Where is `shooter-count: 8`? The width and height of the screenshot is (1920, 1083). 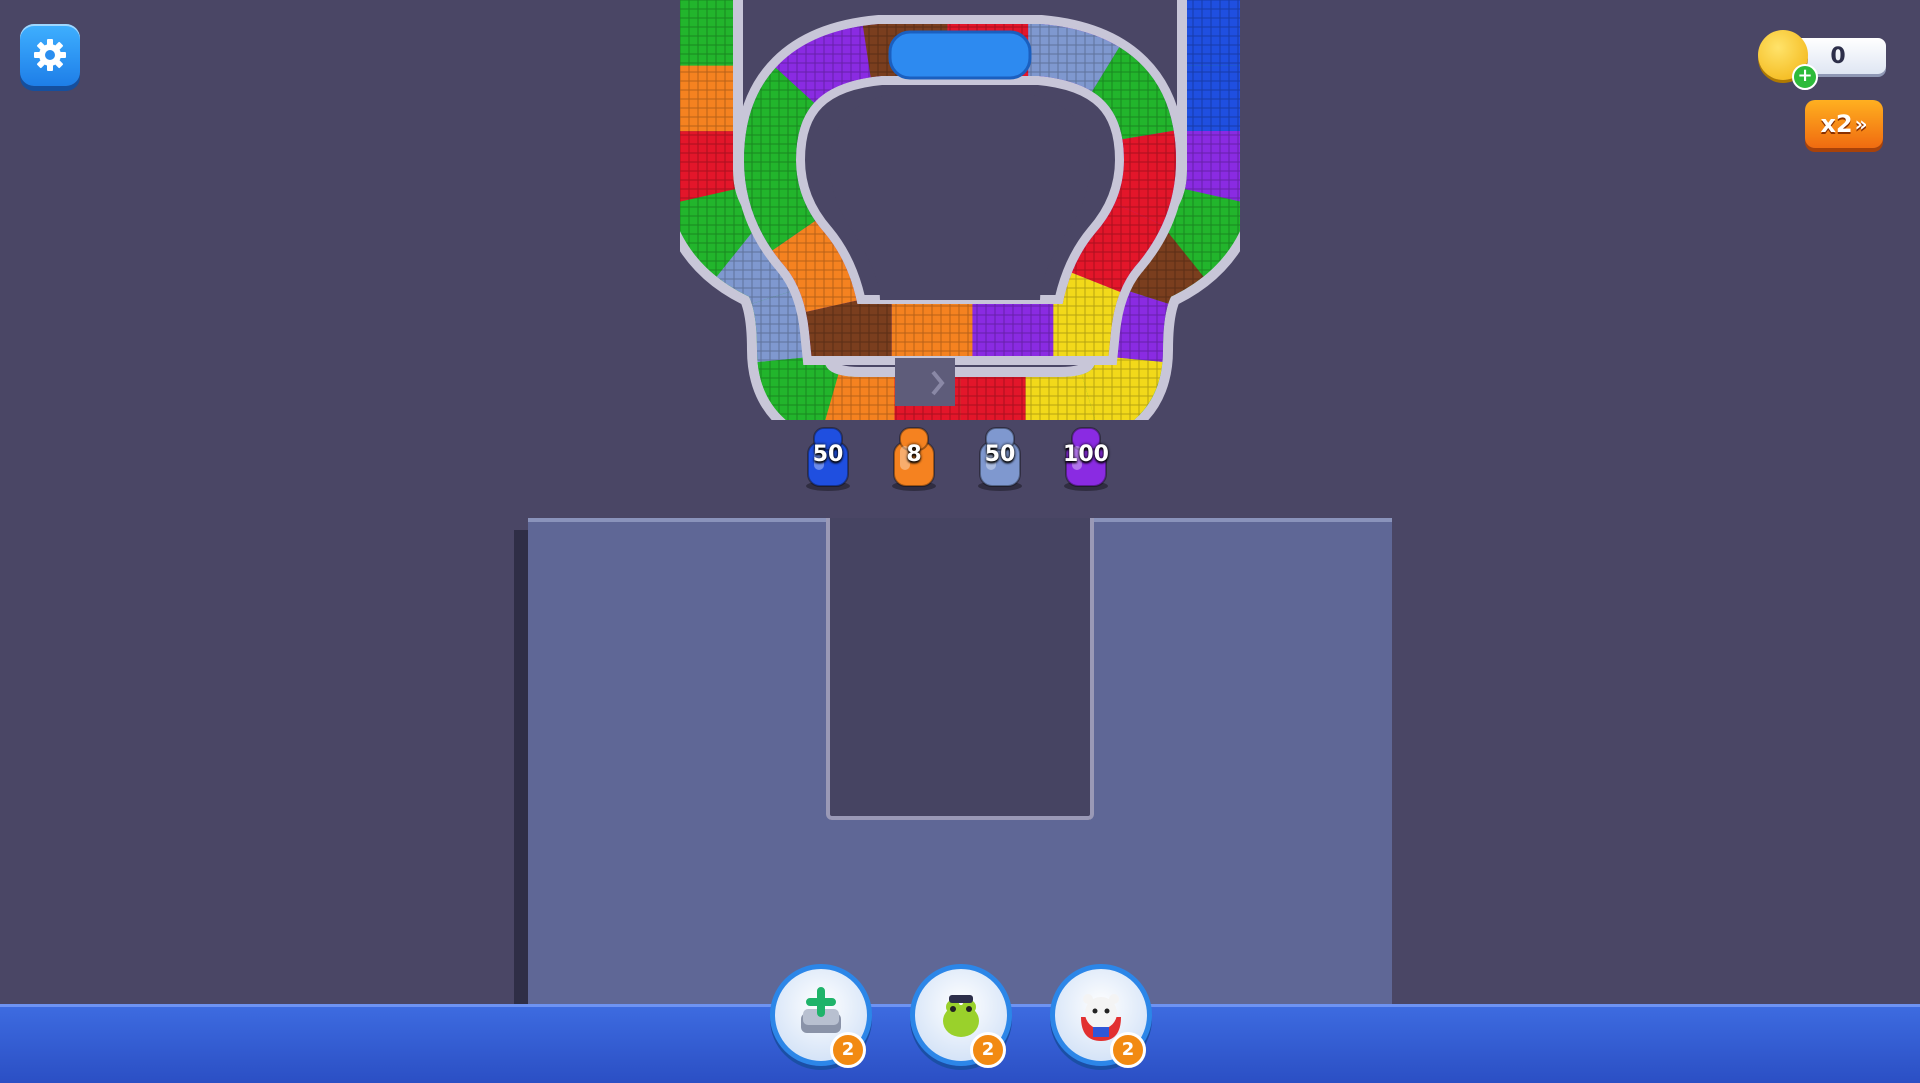
shooter-count: 8 is located at coordinates (914, 454).